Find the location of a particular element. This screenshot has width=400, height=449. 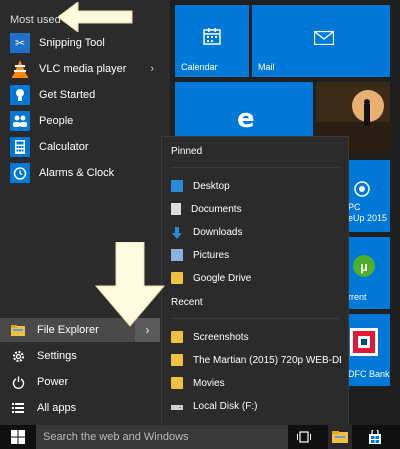

jumplist-item-local-disk: Local Disk (F:) is located at coordinates (255, 406).